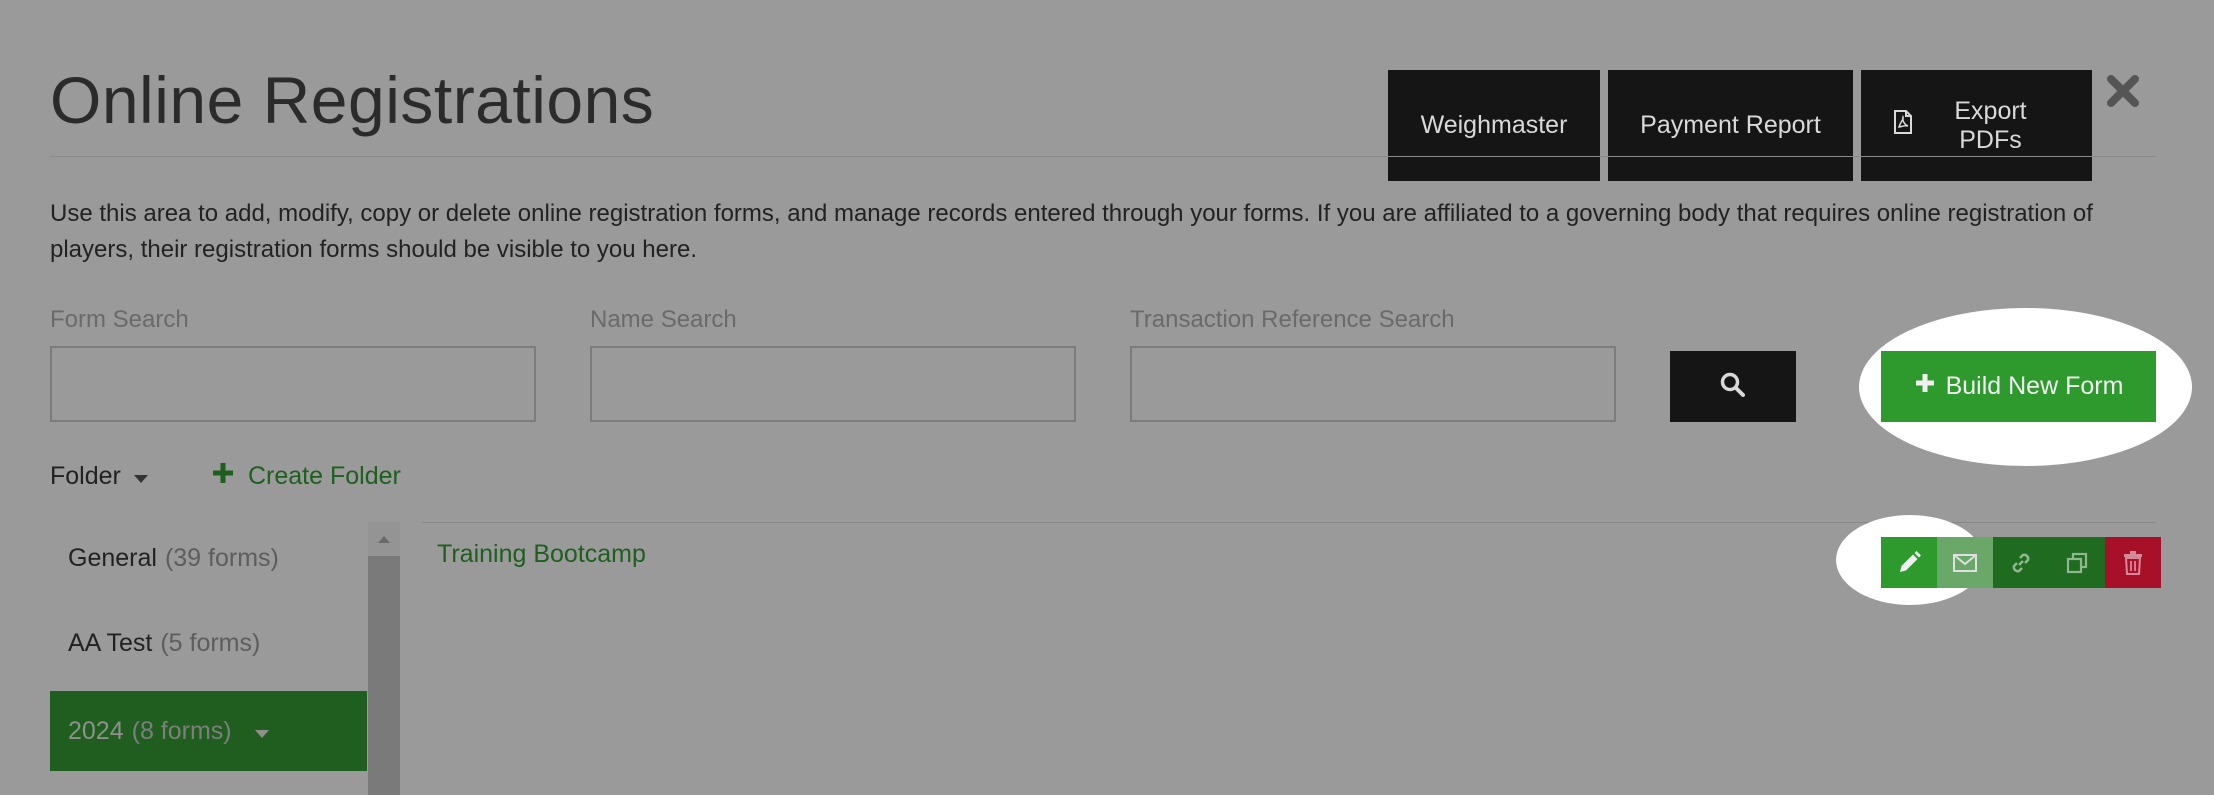 This screenshot has height=795, width=2214. I want to click on folder-name: 2024, so click(96, 730).